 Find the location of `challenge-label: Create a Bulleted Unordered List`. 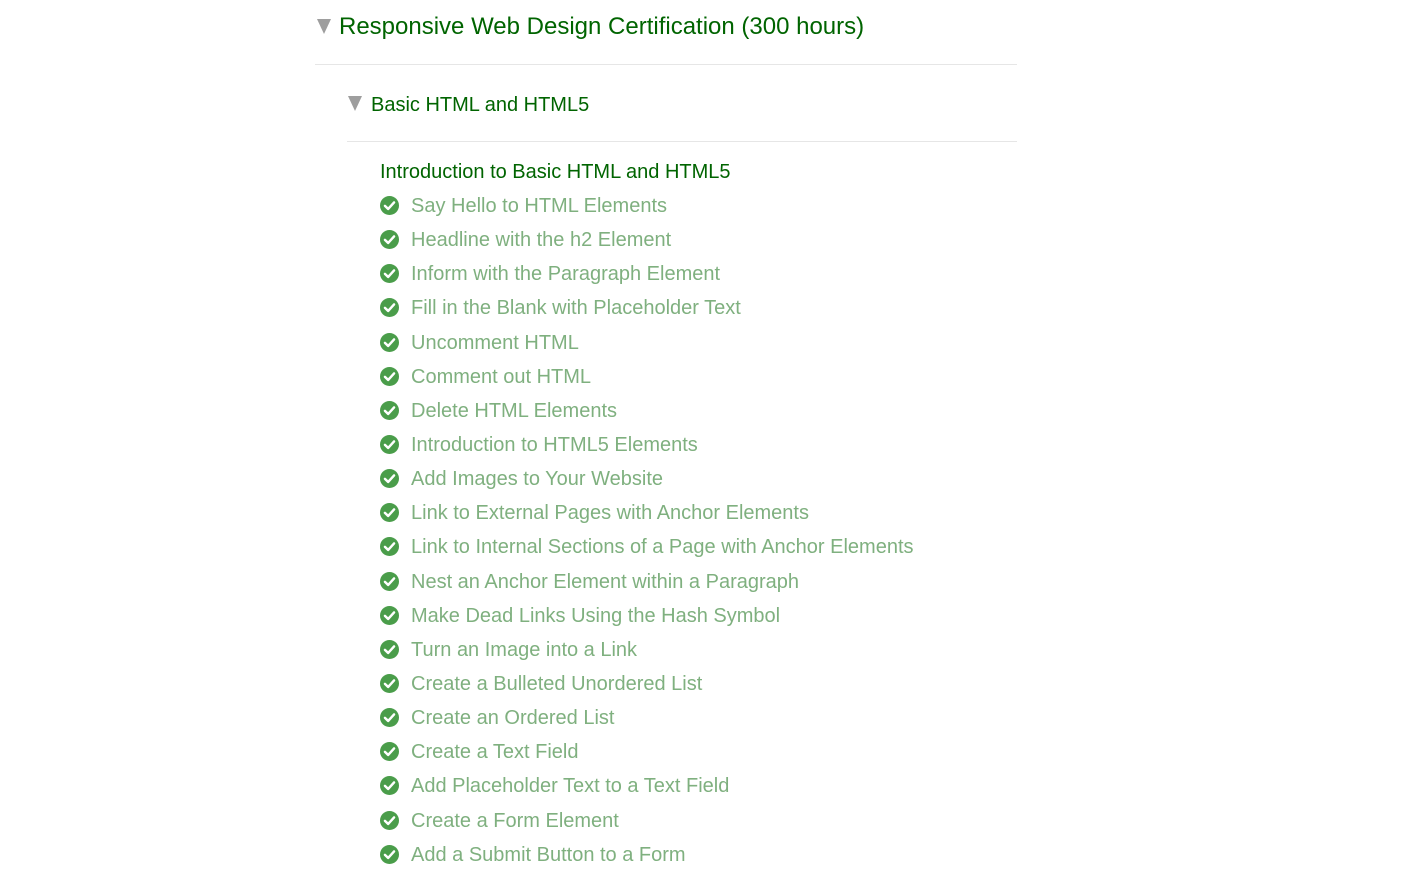

challenge-label: Create a Bulleted Unordered List is located at coordinates (557, 683).